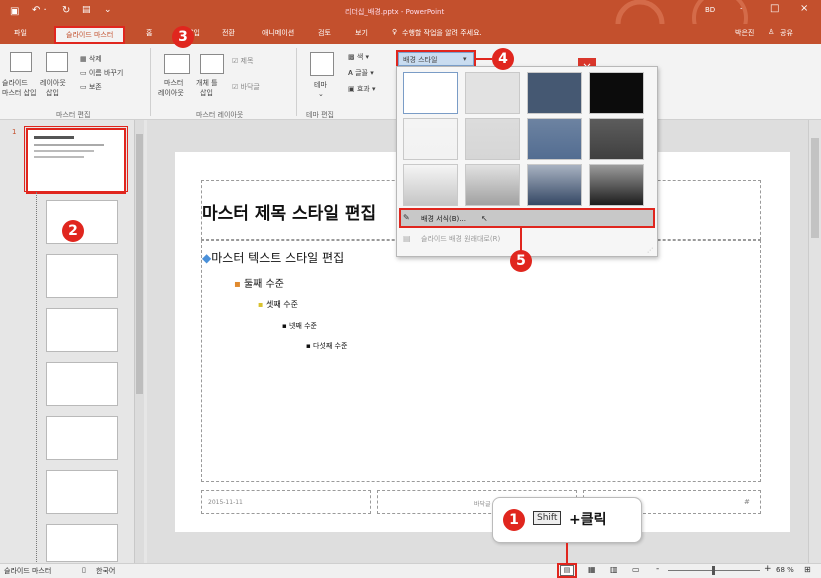  What do you see at coordinates (21, 62) in the screenshot?
I see `insert-slide-master-icon` at bounding box center [21, 62].